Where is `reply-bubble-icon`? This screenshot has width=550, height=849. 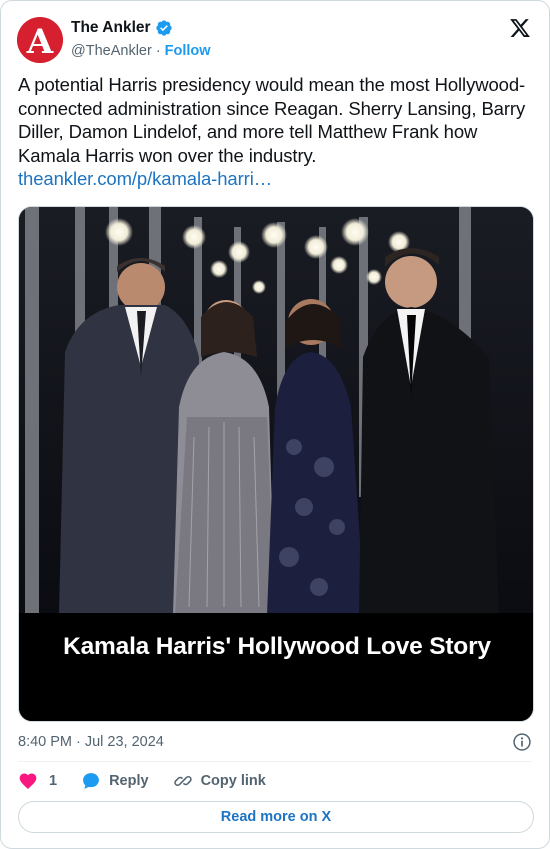 reply-bubble-icon is located at coordinates (91, 781).